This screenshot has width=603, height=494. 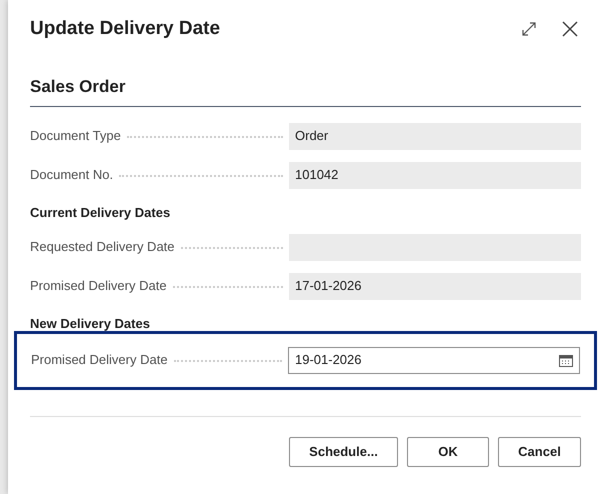 I want to click on input-field: Order, so click(x=435, y=136).